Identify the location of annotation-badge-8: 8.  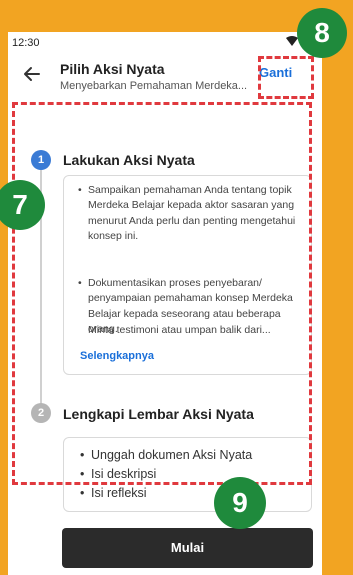
(322, 33).